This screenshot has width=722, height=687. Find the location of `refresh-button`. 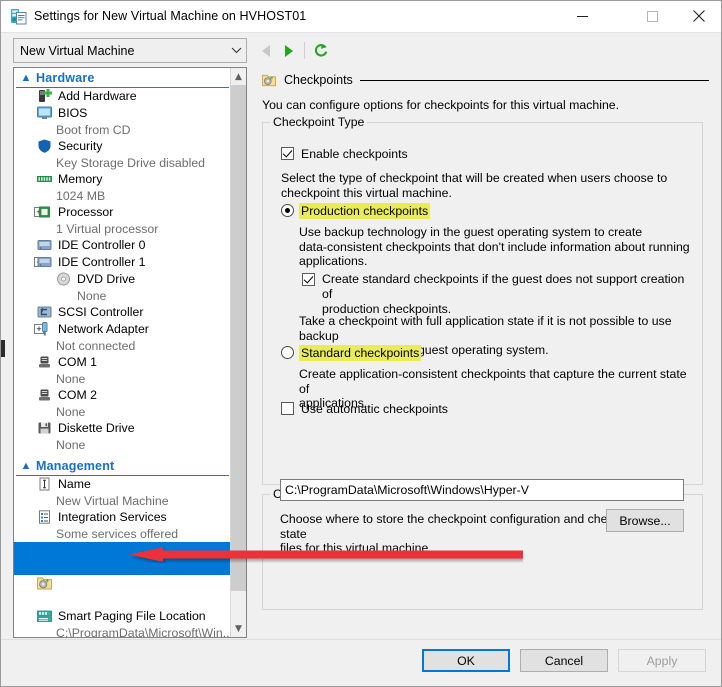

refresh-button is located at coordinates (321, 51).